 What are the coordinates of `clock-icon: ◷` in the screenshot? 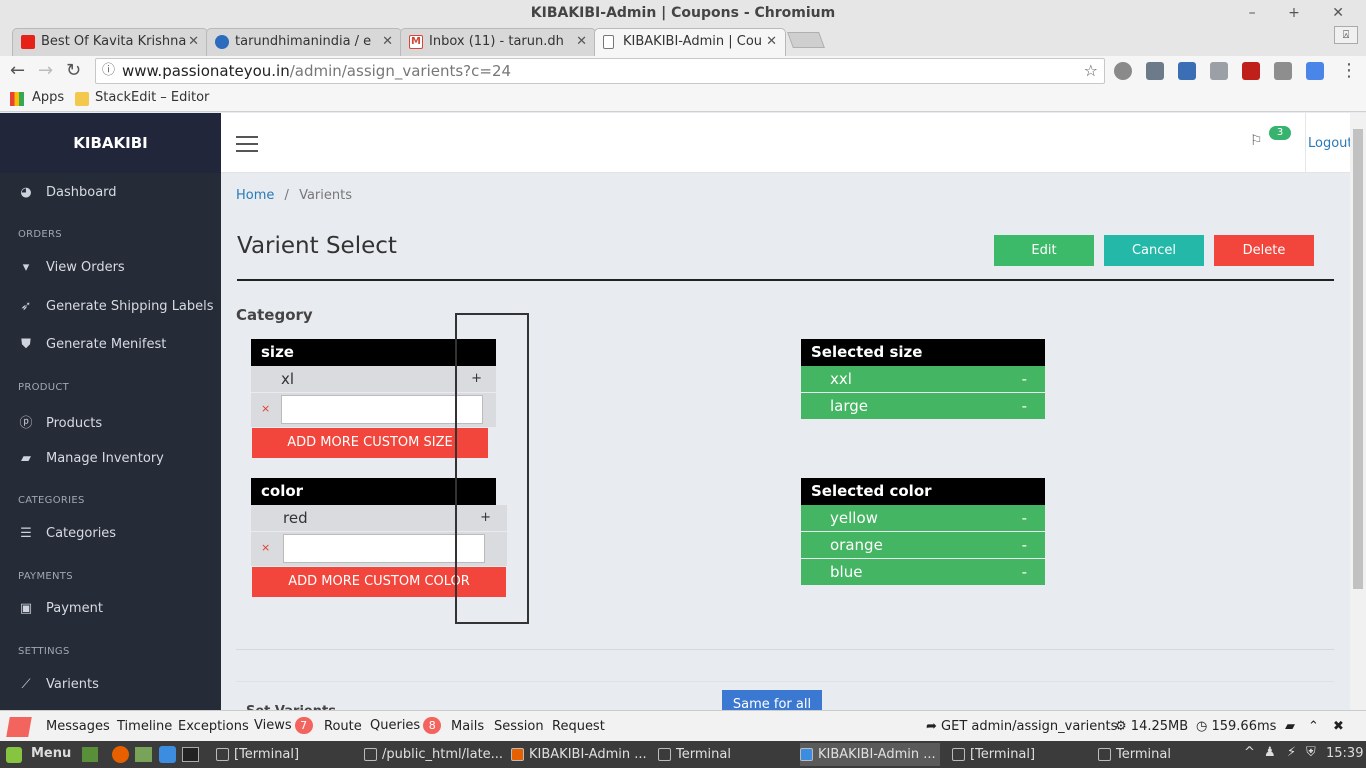 It's located at (1204, 726).